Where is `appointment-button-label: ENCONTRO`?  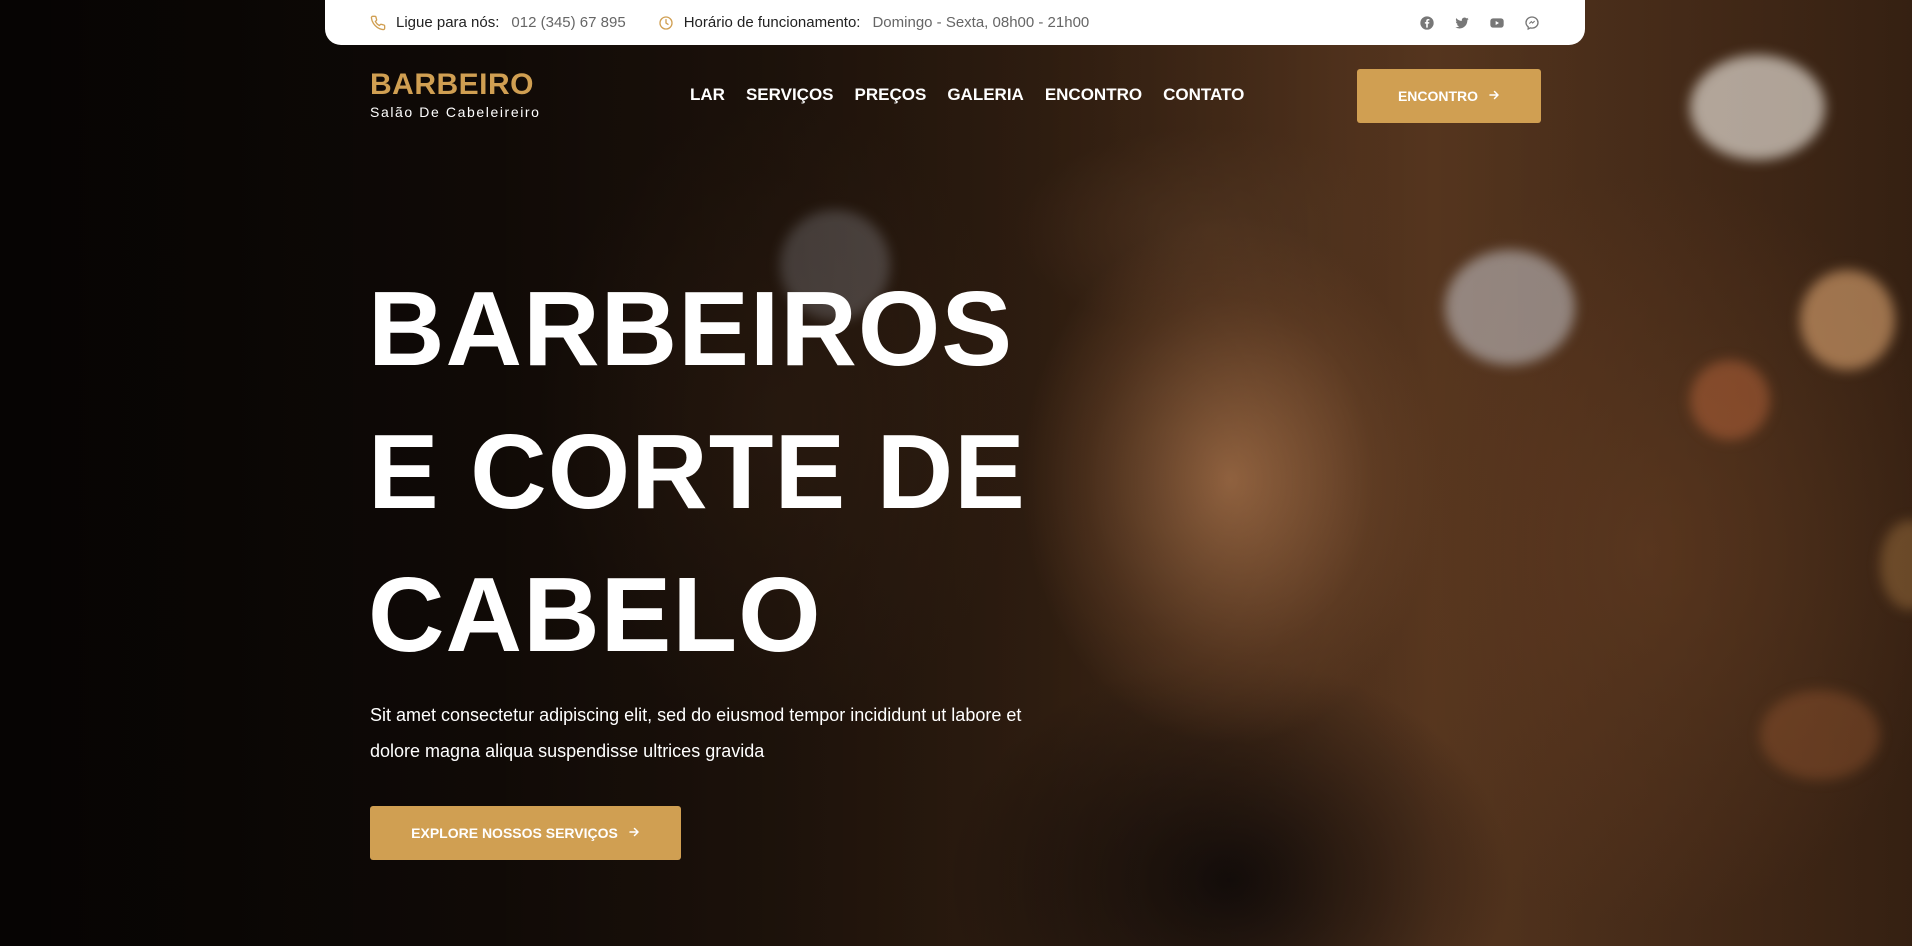
appointment-button-label: ENCONTRO is located at coordinates (1438, 96).